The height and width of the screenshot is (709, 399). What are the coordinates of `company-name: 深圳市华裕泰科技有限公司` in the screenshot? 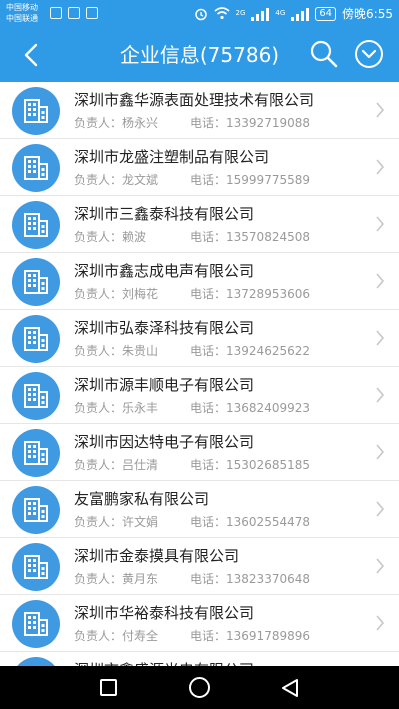 It's located at (164, 613).